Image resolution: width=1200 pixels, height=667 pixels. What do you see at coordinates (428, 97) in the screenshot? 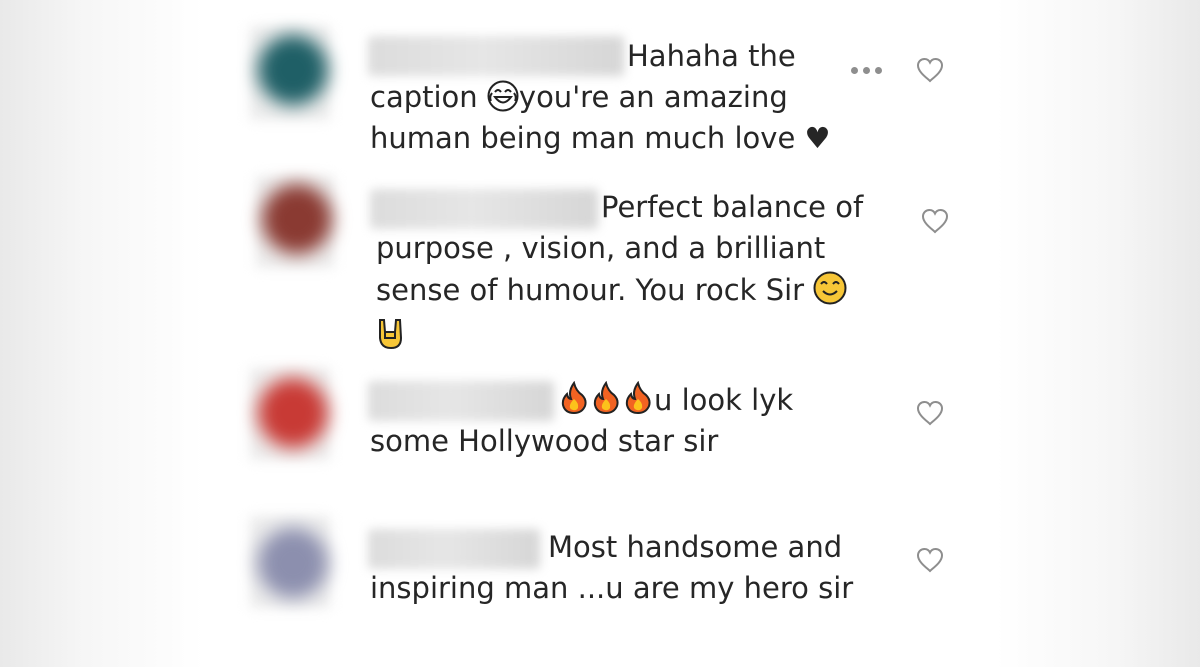
I see `comment-text-segment: caption` at bounding box center [428, 97].